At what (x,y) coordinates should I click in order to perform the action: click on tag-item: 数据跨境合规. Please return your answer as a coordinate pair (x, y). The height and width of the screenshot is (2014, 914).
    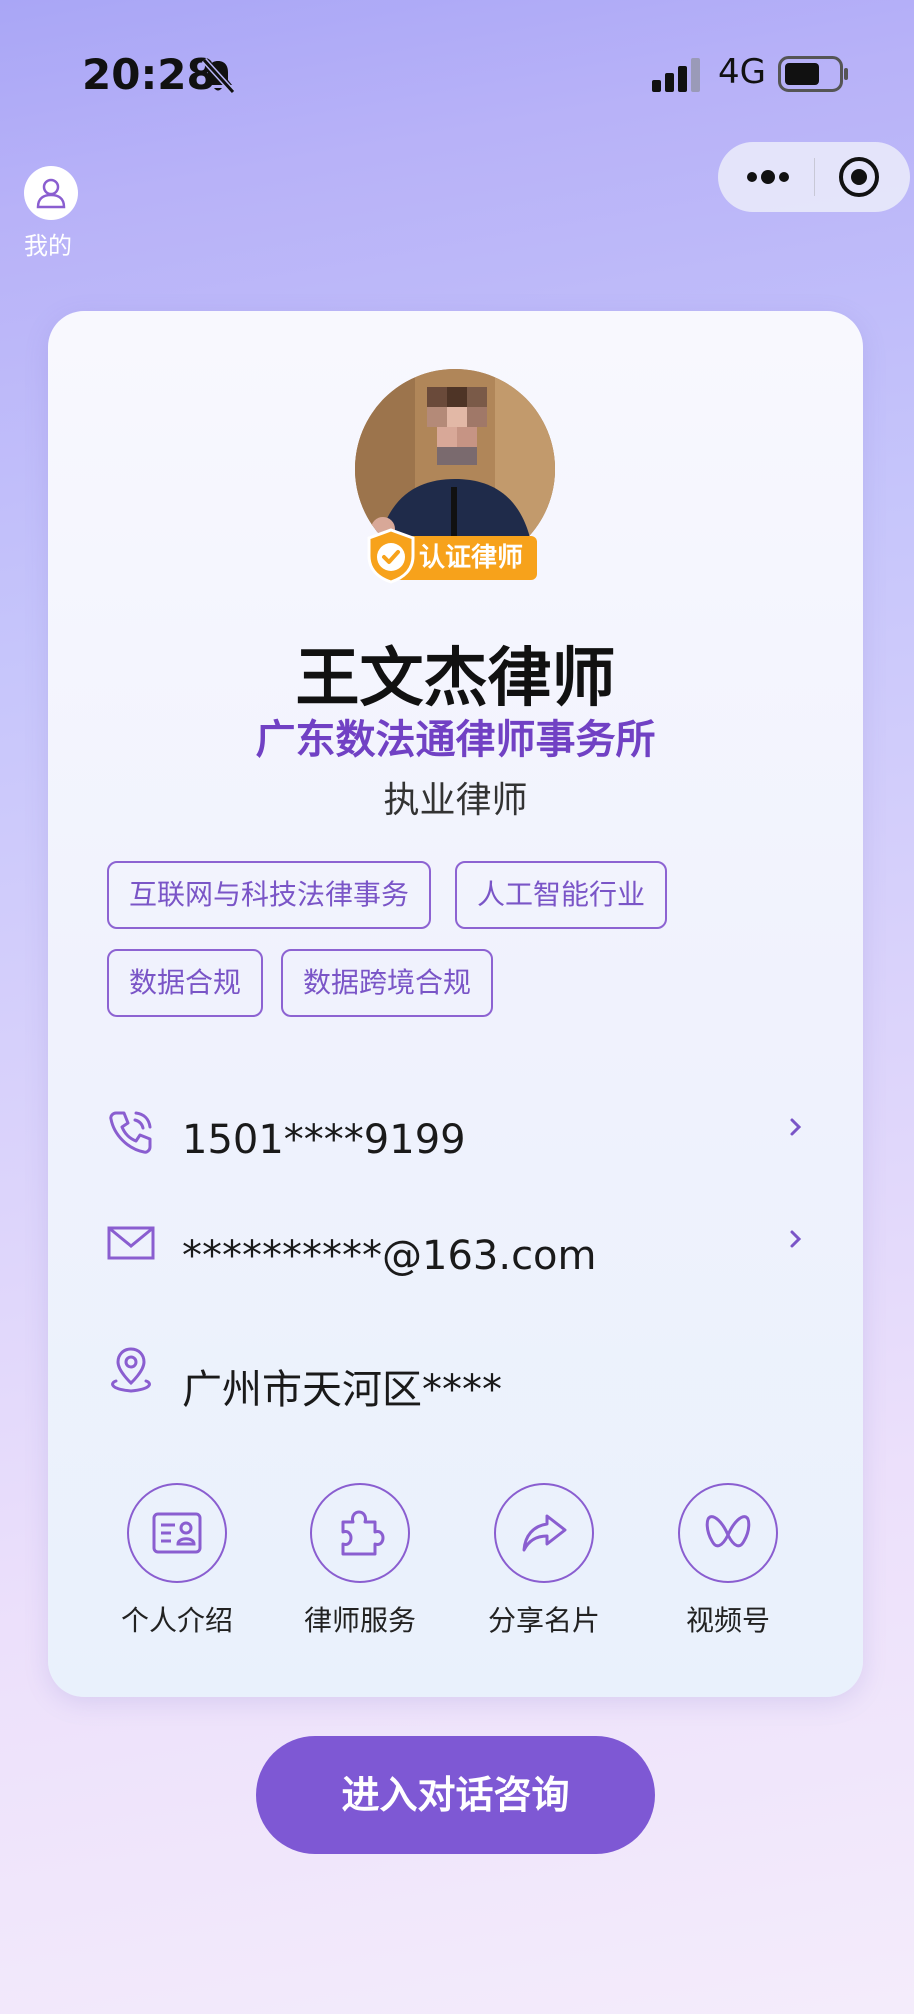
    Looking at the image, I should click on (387, 983).